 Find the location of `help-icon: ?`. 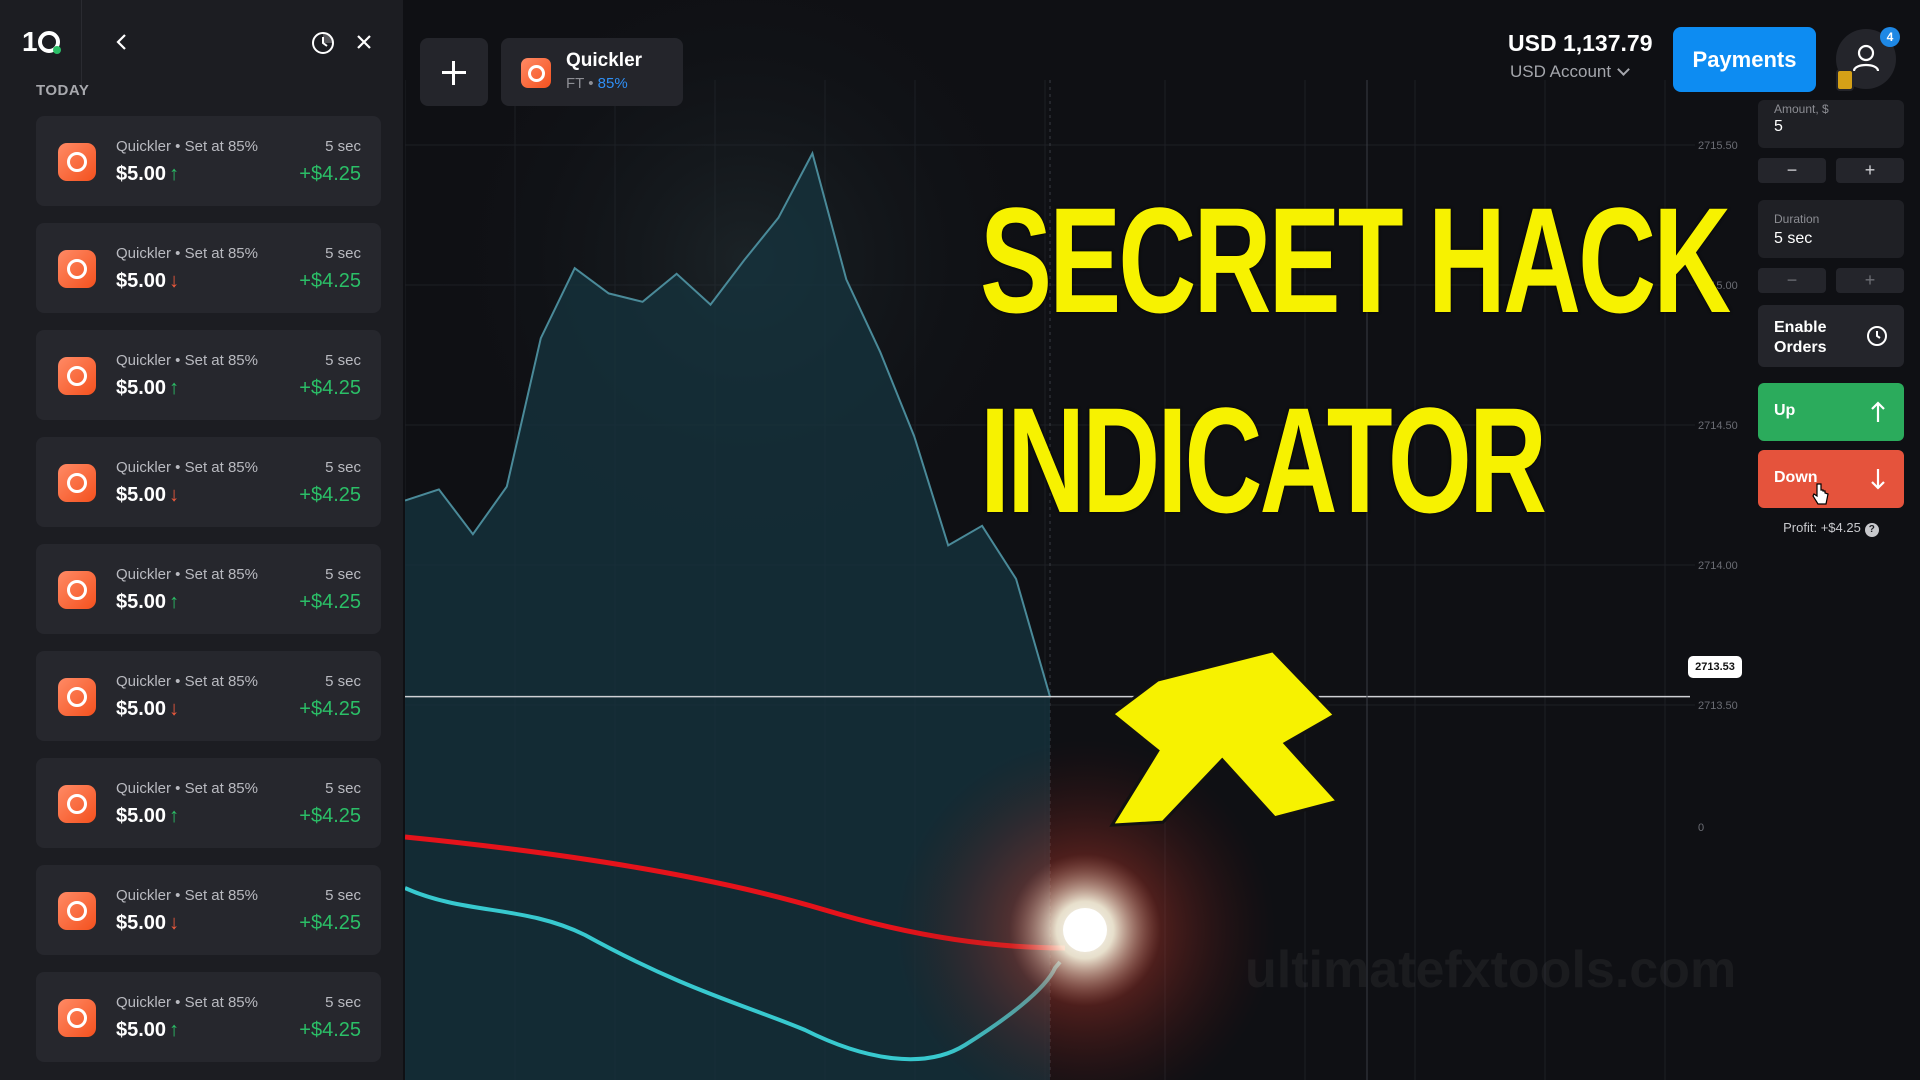

help-icon: ? is located at coordinates (1871, 530).